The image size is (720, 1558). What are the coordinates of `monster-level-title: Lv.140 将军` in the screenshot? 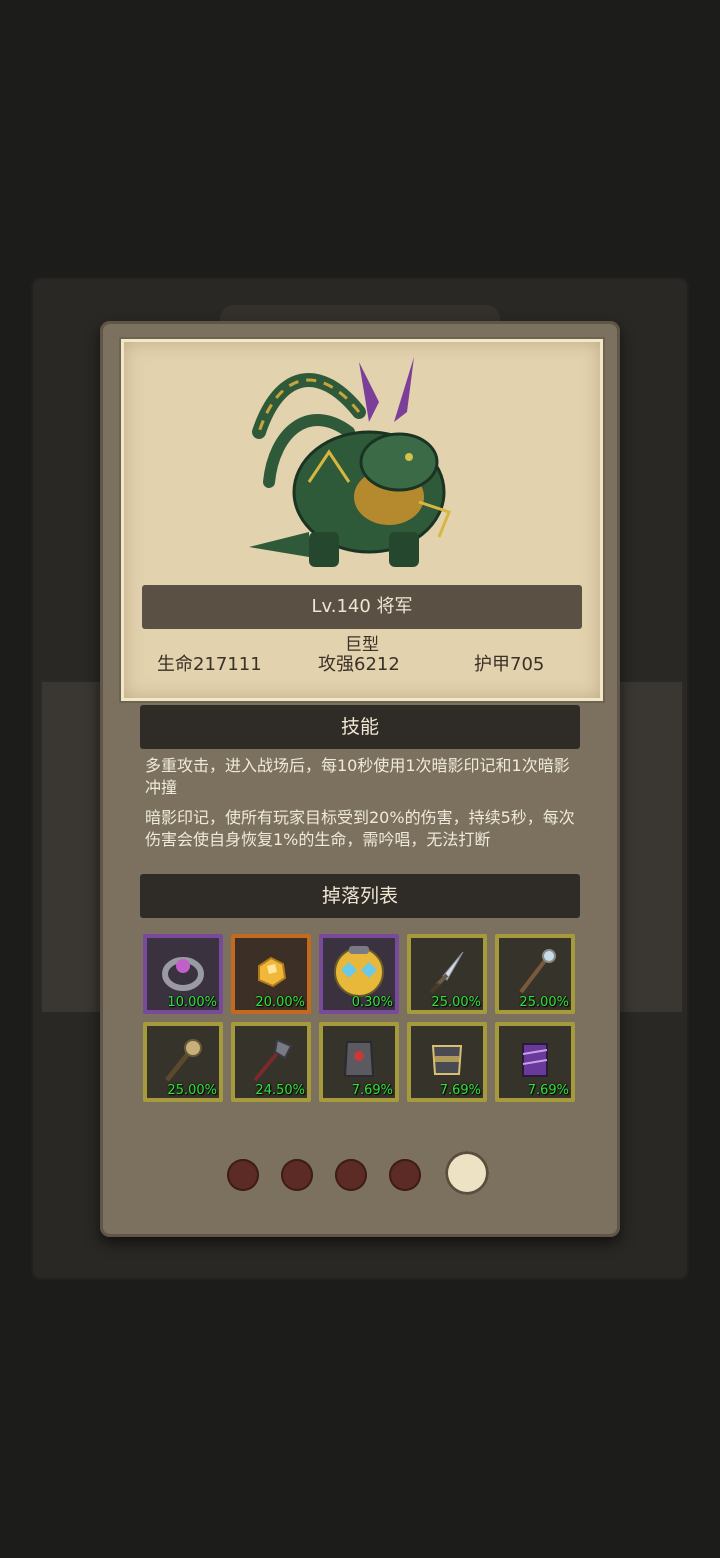 It's located at (362, 607).